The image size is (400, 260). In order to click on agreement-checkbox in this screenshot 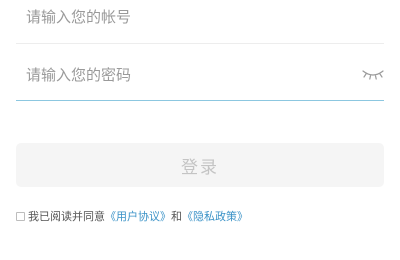, I will do `click(20, 216)`.